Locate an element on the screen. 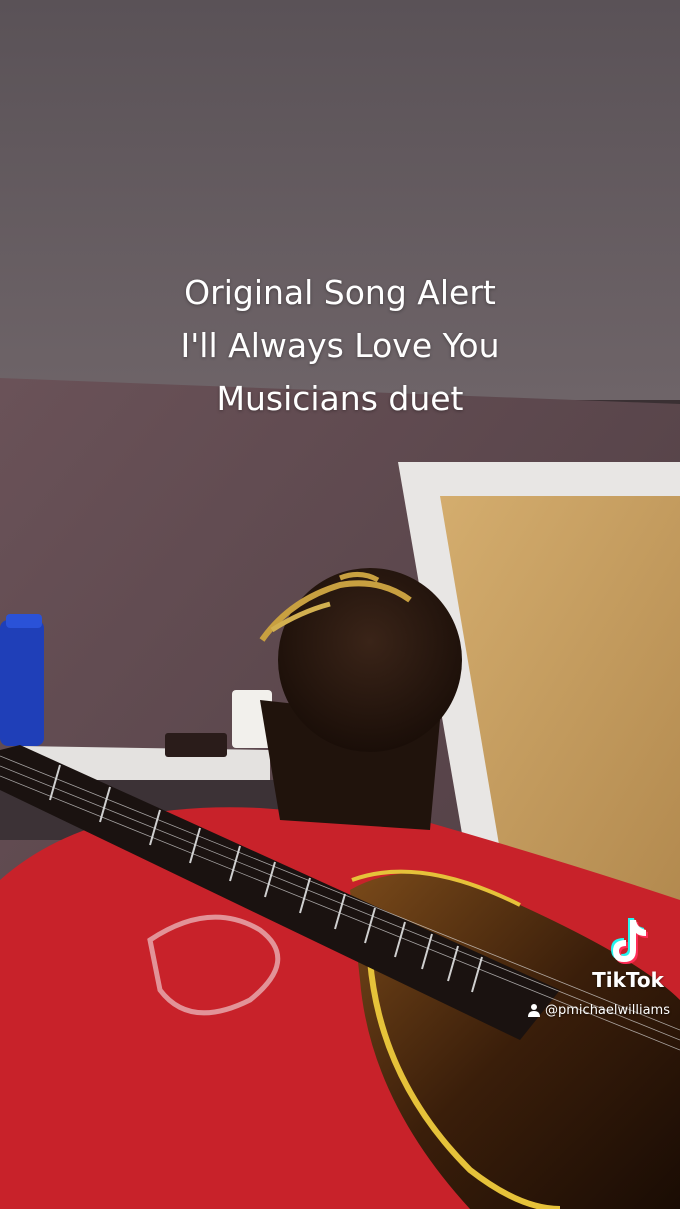 This screenshot has width=680, height=1209. creator-handle-text: @pmichaelwilliams is located at coordinates (607, 1010).